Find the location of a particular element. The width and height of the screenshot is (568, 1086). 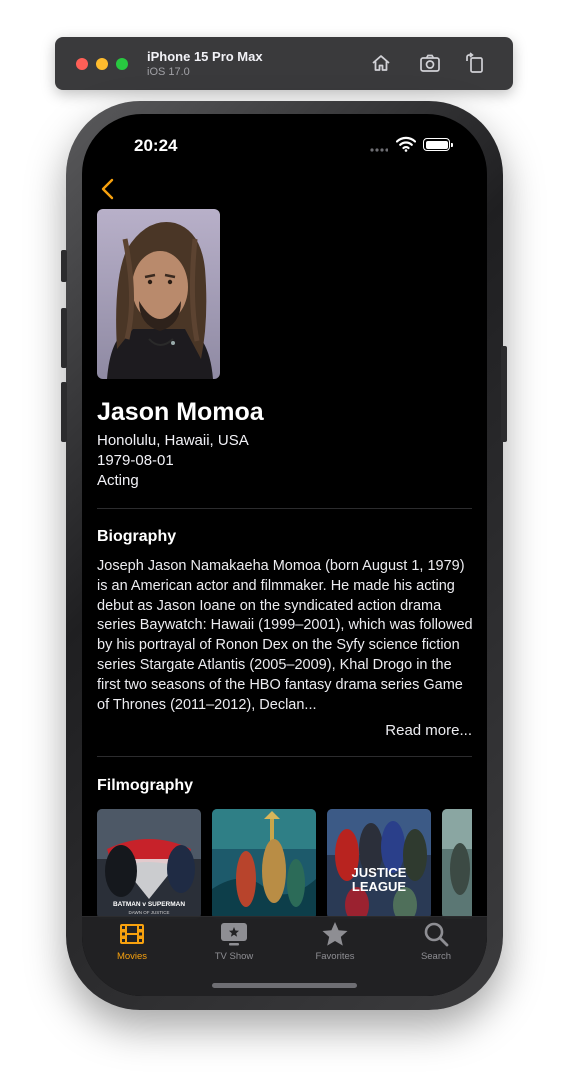

tab-search: Search is located at coordinates (436, 943).